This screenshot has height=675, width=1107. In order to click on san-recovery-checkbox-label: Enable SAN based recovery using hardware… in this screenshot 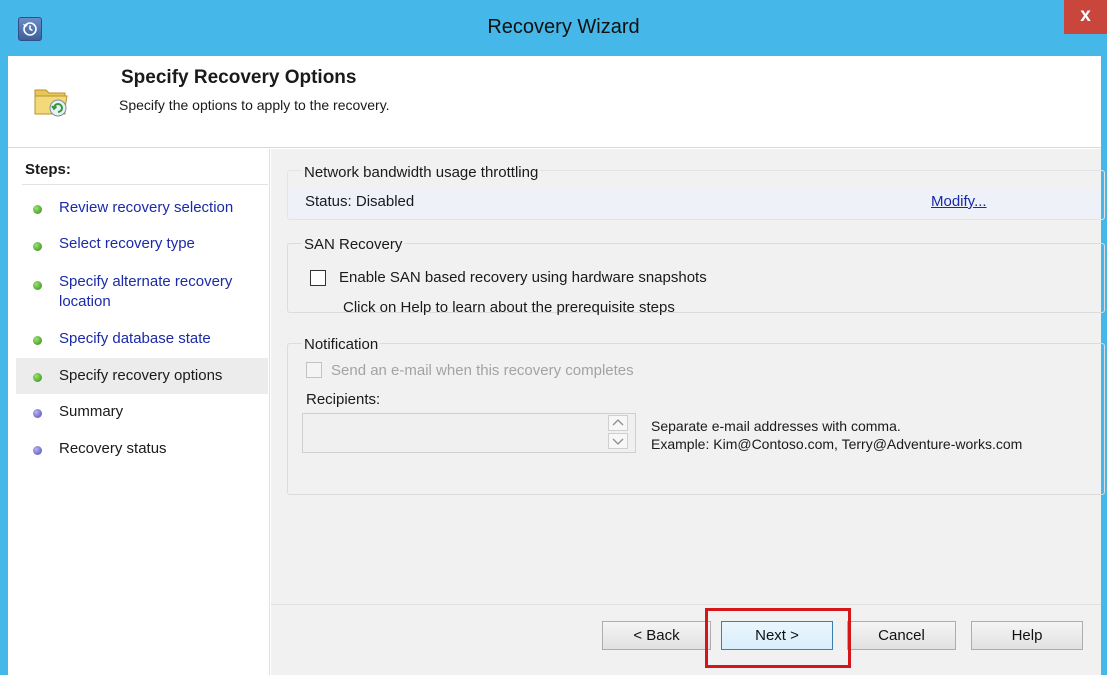, I will do `click(523, 277)`.